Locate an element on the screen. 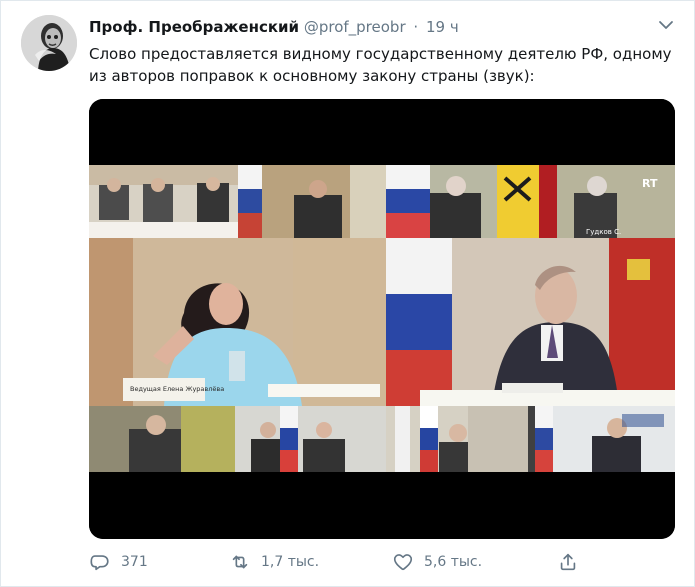 Image resolution: width=695 pixels, height=587 pixels. middle-right-video-tile is located at coordinates (530, 322).